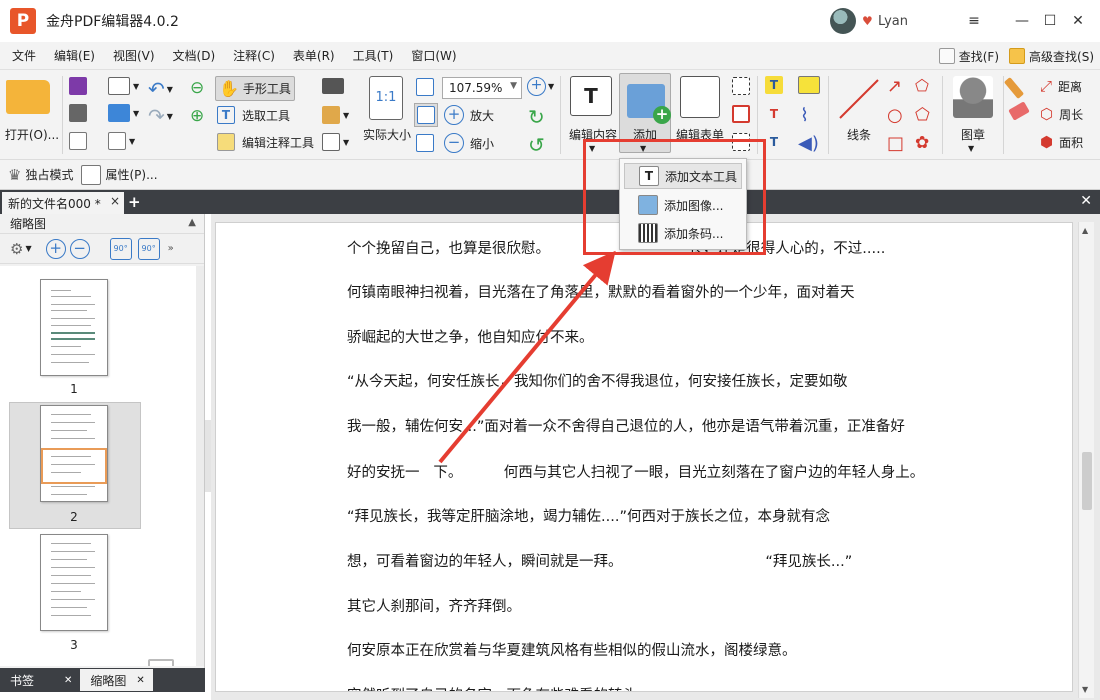 The width and height of the screenshot is (1100, 700). I want to click on zoom-in-button: + 放大, so click(469, 115).